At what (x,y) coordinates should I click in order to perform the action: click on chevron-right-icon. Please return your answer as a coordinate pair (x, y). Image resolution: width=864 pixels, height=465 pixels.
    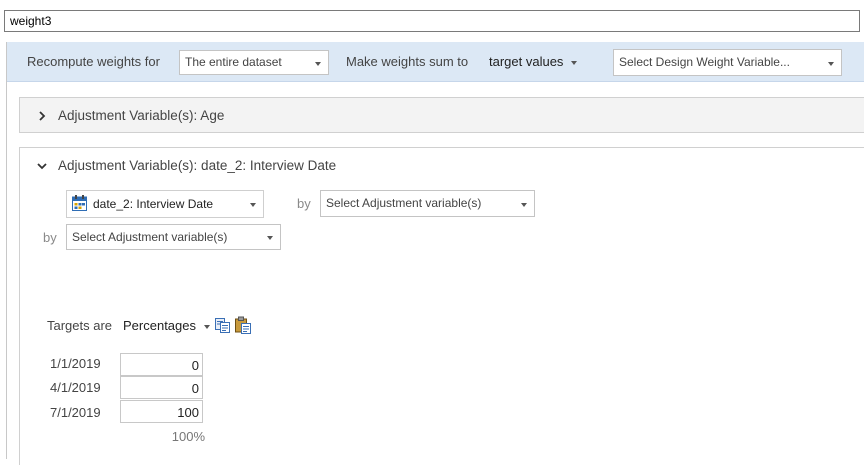
    Looking at the image, I should click on (42, 116).